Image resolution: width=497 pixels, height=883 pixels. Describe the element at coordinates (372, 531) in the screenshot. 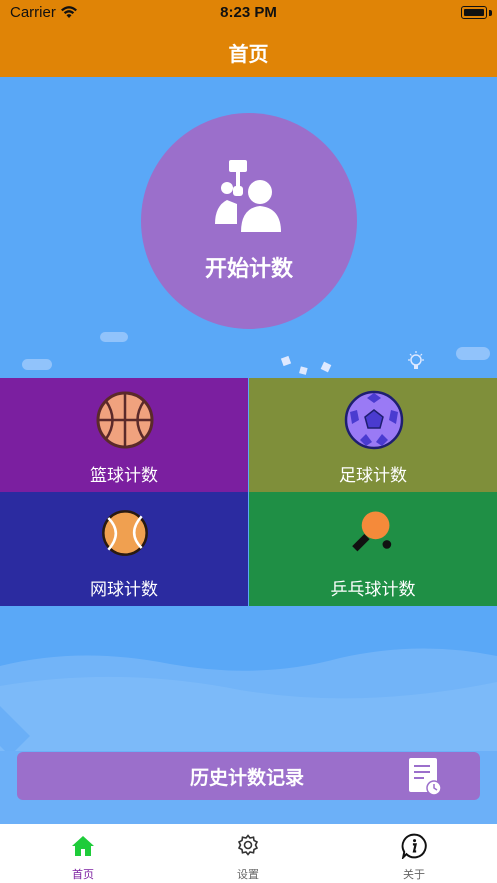

I see `ping-pong-icon` at that location.